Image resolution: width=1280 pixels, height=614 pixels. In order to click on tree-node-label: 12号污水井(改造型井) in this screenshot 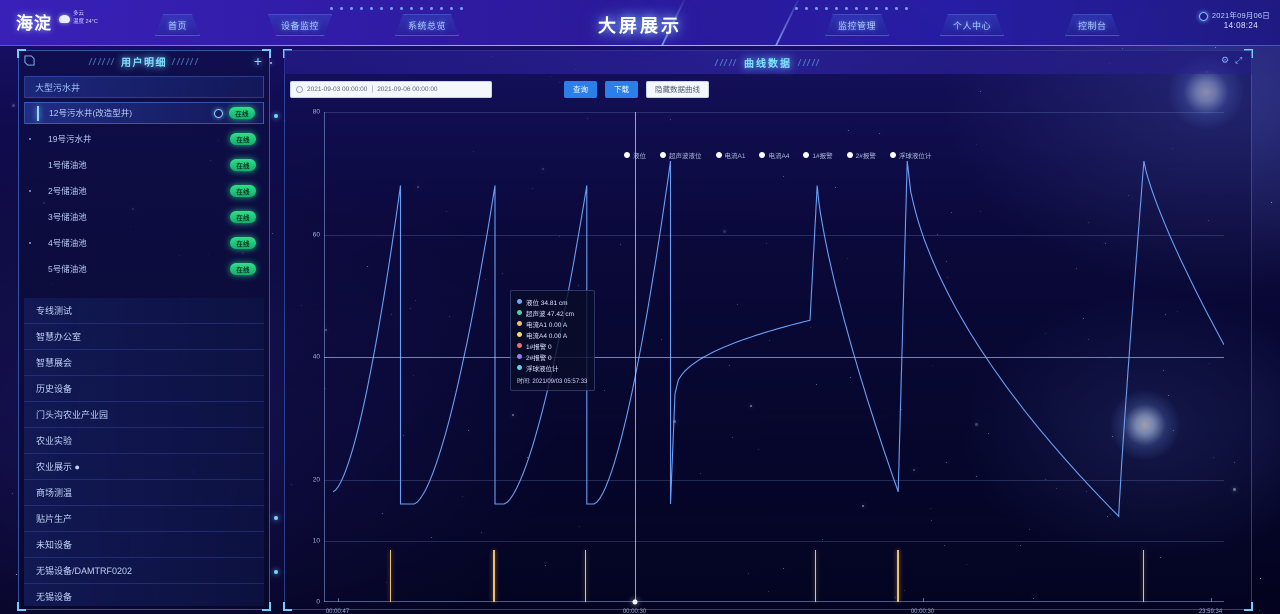, I will do `click(91, 113)`.